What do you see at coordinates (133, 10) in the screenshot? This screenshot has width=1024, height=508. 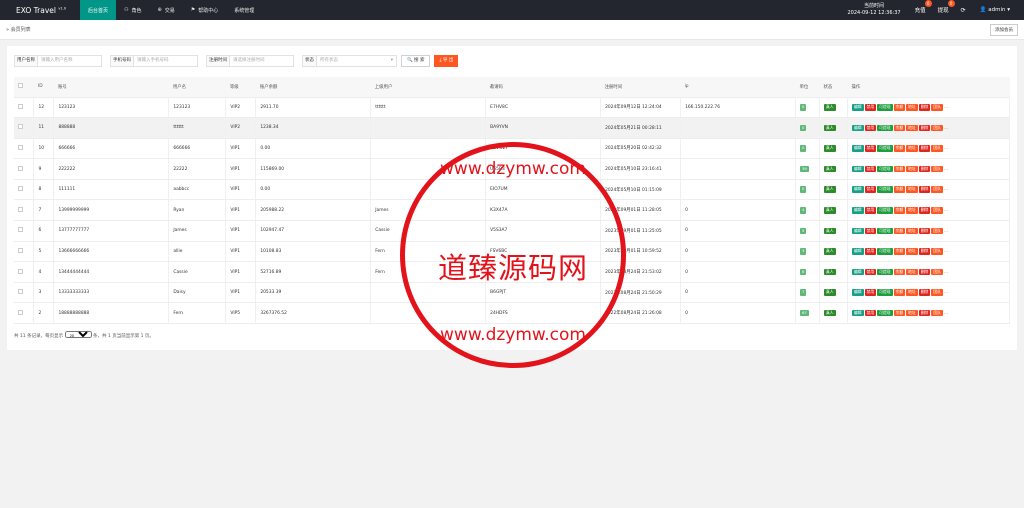 I see `nav-item-1: ⚇ 角色` at bounding box center [133, 10].